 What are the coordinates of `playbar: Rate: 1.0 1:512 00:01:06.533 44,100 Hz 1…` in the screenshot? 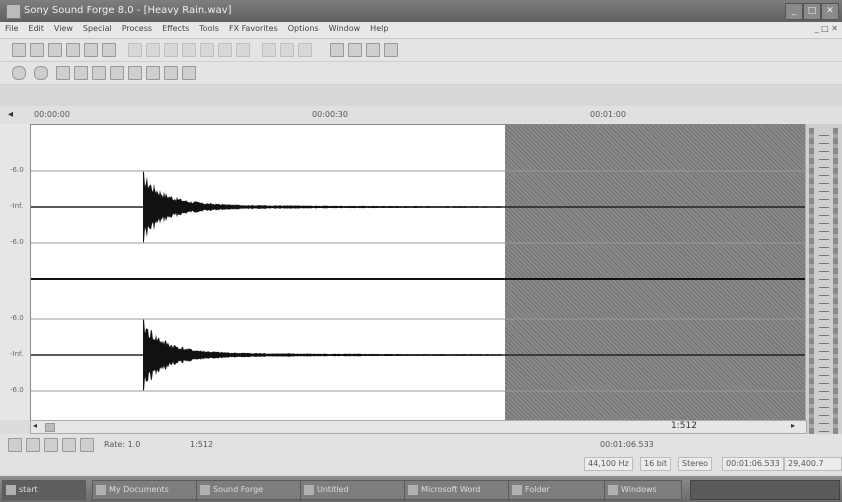 It's located at (421, 454).